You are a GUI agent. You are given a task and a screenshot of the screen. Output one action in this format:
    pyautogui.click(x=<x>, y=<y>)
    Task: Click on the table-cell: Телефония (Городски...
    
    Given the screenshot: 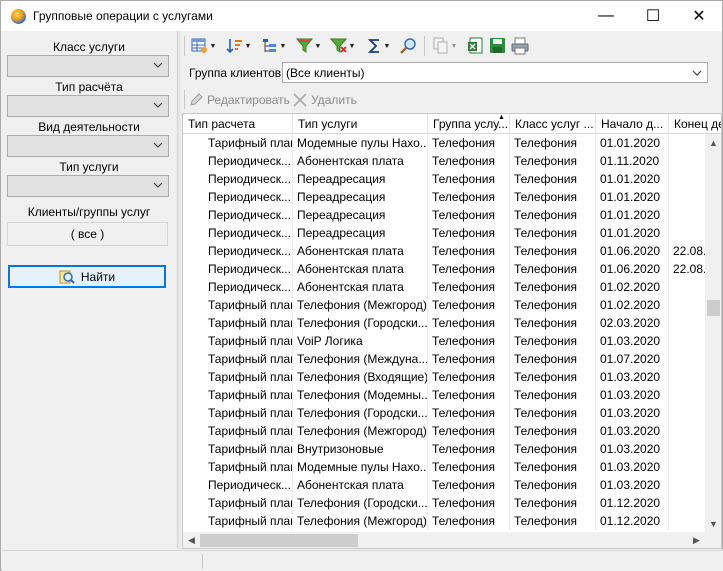 What is the action you would take?
    pyautogui.click(x=360, y=323)
    